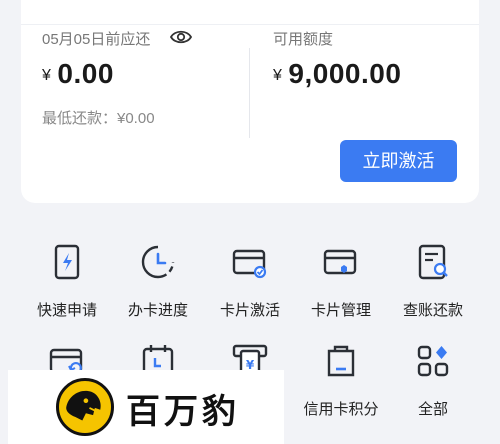  Describe the element at coordinates (341, 409) in the screenshot. I see `service-label: 信用卡积分` at that location.